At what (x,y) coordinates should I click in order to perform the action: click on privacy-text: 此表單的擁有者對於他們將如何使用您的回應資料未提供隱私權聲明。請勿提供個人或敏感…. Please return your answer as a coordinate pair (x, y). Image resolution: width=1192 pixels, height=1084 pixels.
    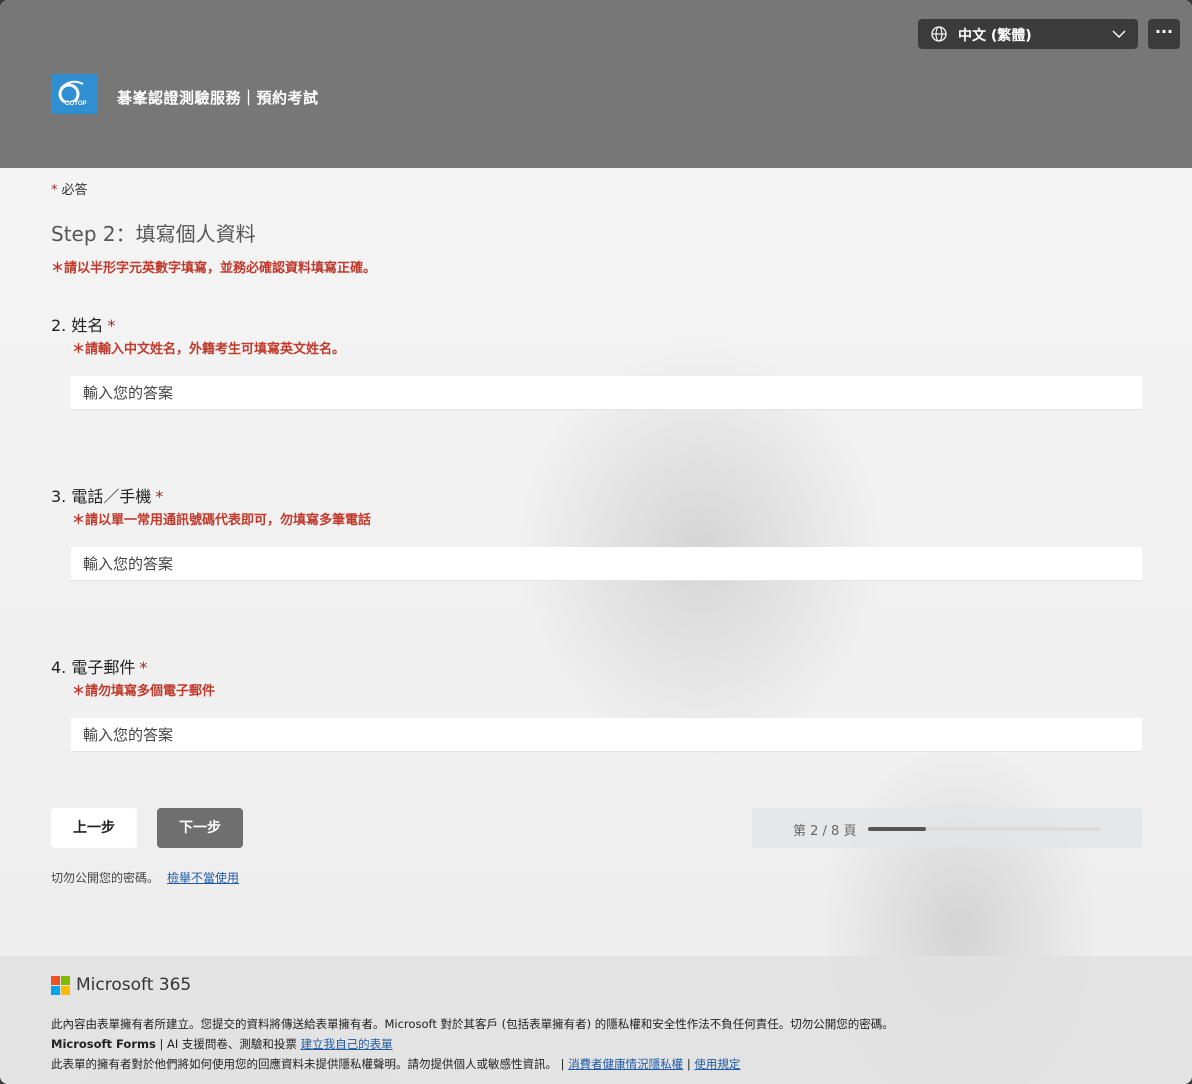
    Looking at the image, I should click on (310, 1064).